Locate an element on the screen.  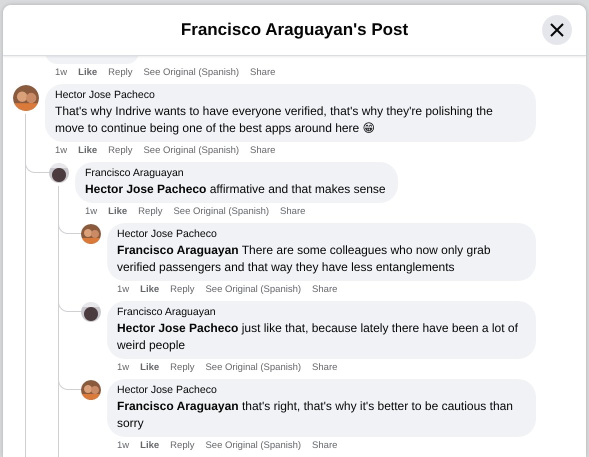
close-button is located at coordinates (557, 30).